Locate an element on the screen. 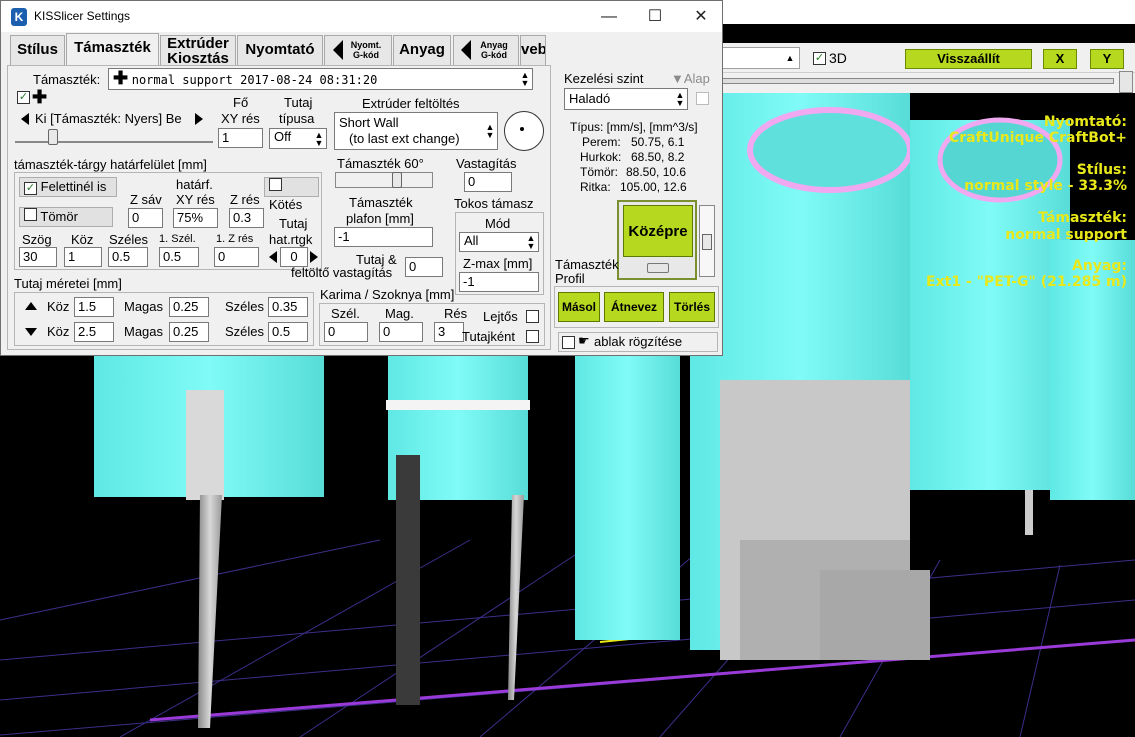 This screenshot has height=737, width=1135. thickness-input: 0 is located at coordinates (488, 182).